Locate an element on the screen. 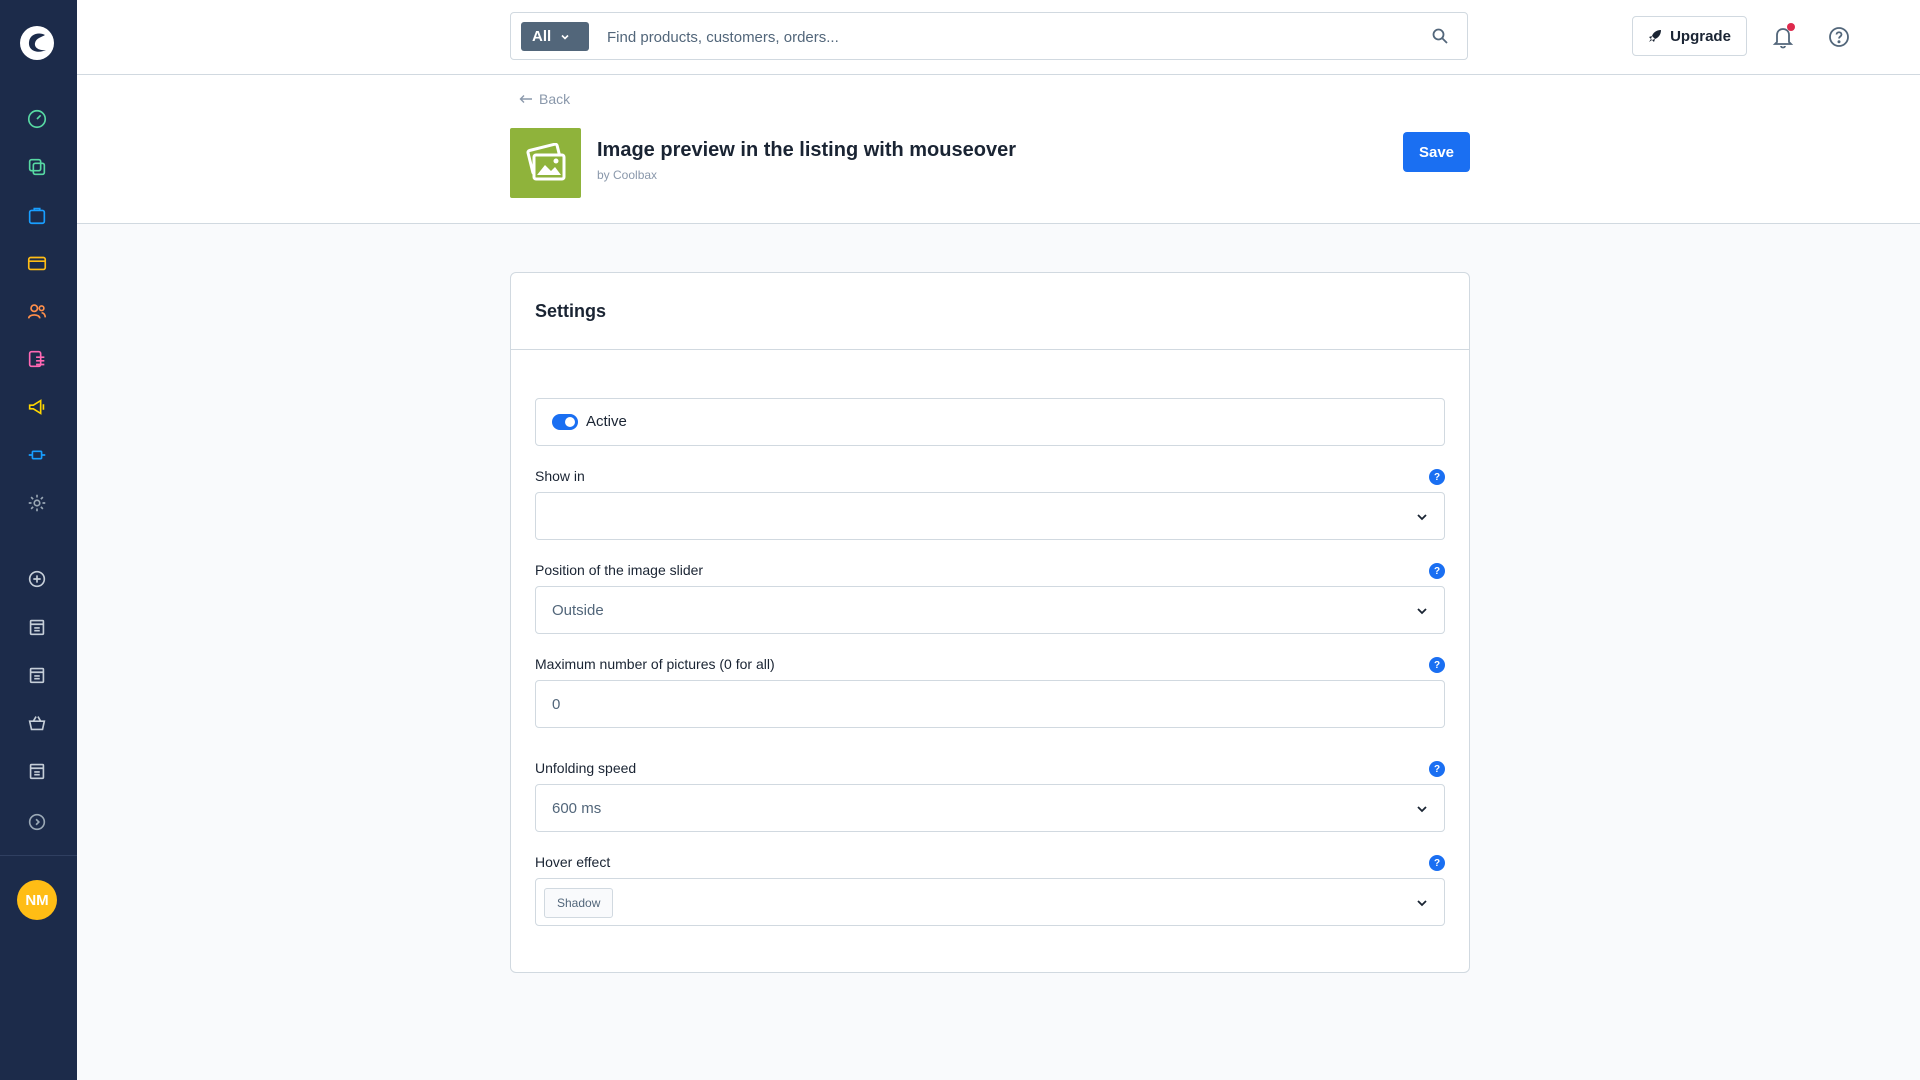 This screenshot has width=1920, height=1080. extensions-icon is located at coordinates (37, 455).